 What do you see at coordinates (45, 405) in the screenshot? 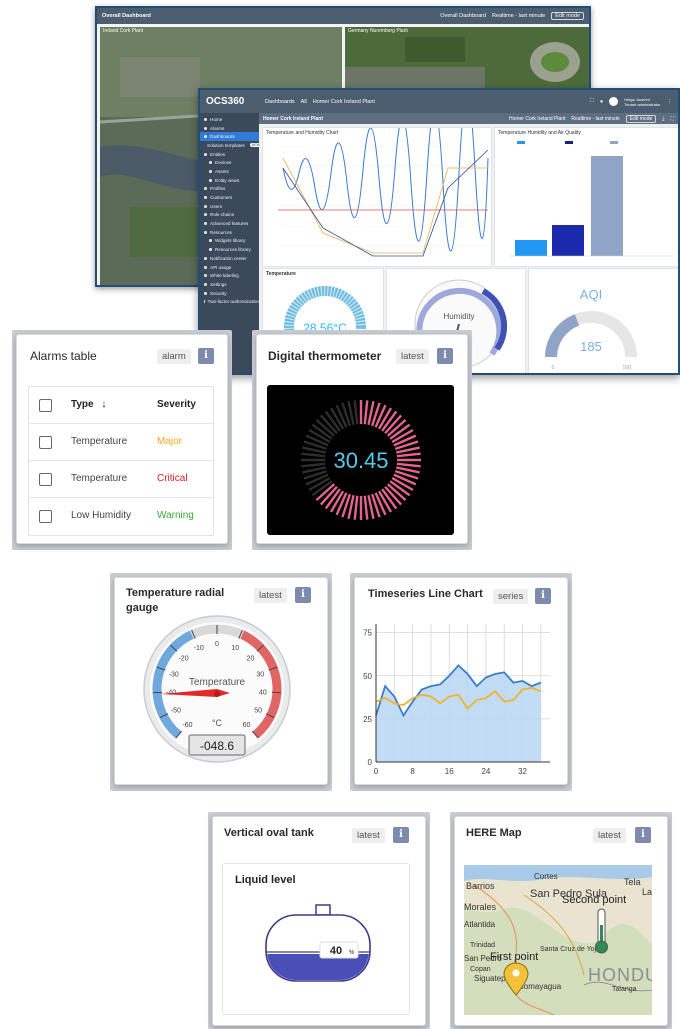
I see `select-all-checkbox` at bounding box center [45, 405].